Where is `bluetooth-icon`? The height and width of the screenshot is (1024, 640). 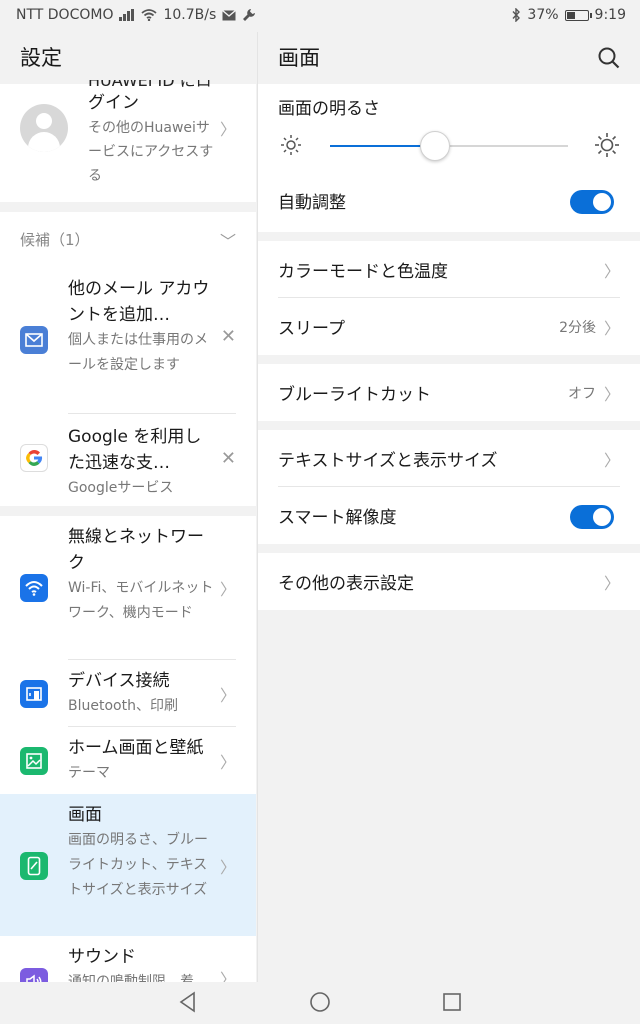
bluetooth-icon is located at coordinates (516, 15).